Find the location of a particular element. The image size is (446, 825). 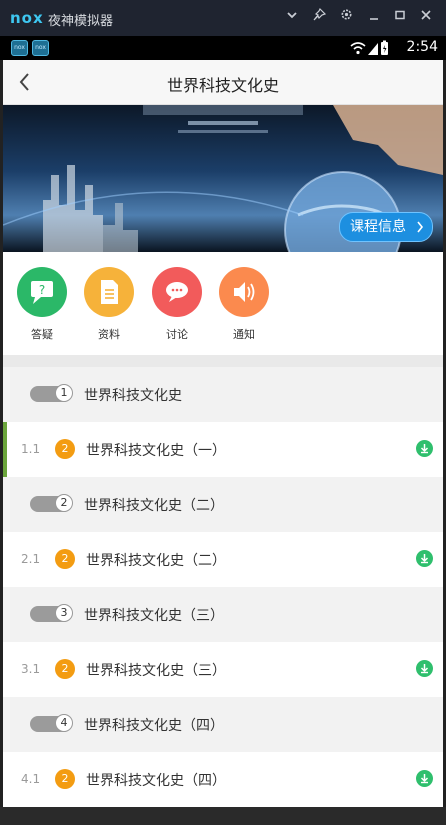

materials-action: 资料 is located at coordinates (109, 304).